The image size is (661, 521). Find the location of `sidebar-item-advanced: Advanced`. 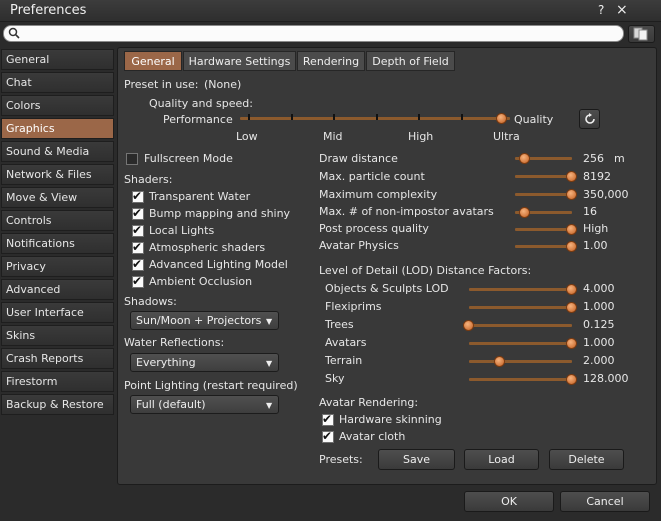

sidebar-item-advanced: Advanced is located at coordinates (57, 289).